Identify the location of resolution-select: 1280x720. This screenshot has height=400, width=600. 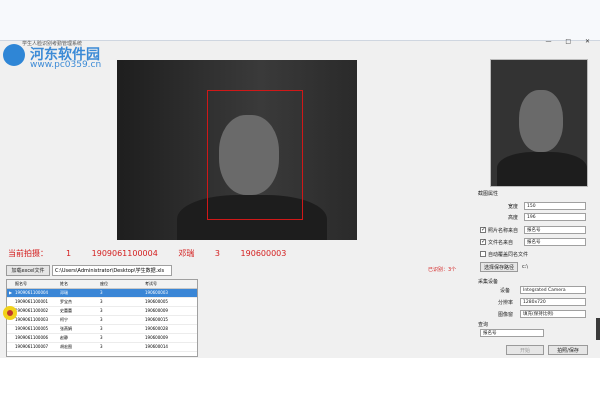
(553, 302).